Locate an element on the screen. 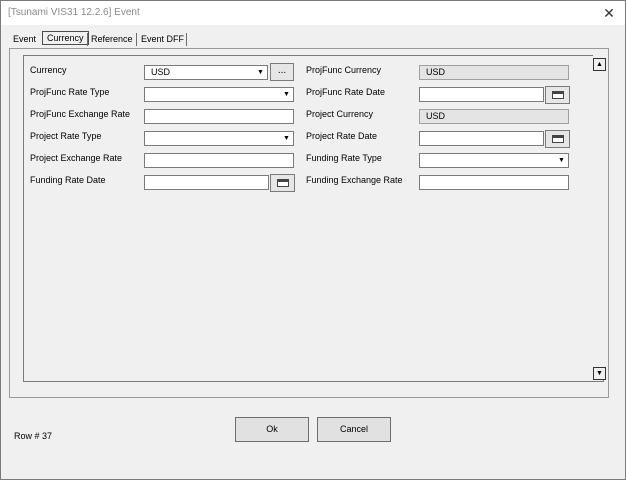 This screenshot has height=480, width=626. funding-rate-date-calendar-button is located at coordinates (282, 183).